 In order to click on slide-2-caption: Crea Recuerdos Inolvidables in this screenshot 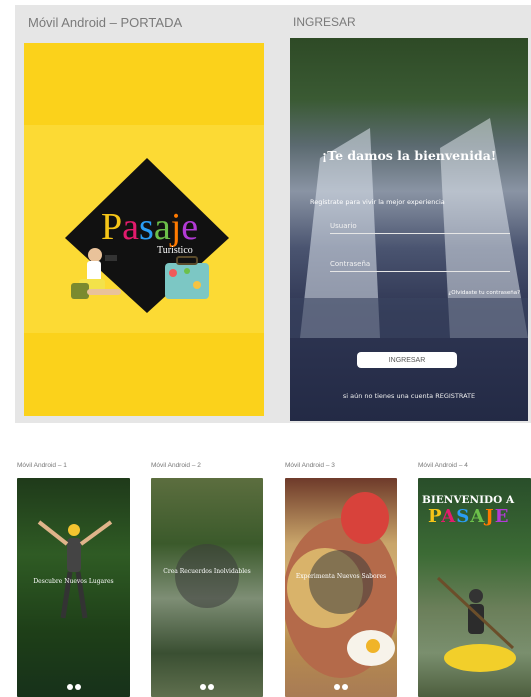, I will do `click(207, 571)`.